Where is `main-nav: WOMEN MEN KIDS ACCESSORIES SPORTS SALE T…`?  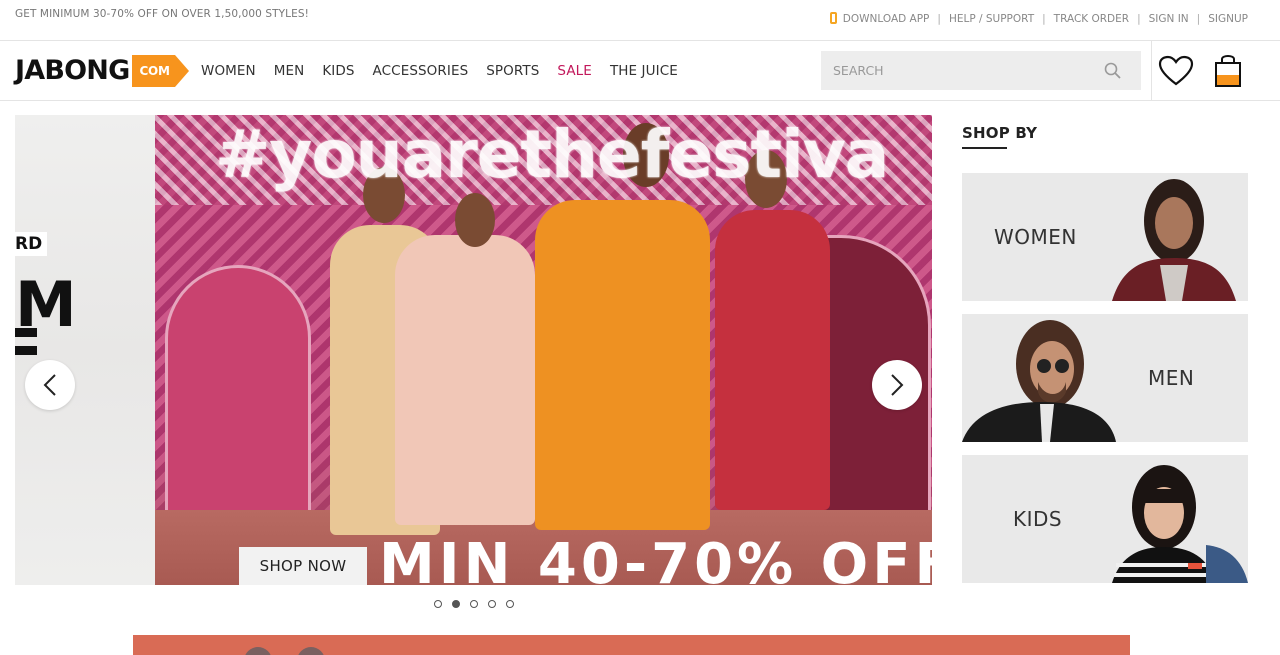
main-nav: WOMEN MEN KIDS ACCESSORIES SPORTS SALE T… is located at coordinates (448, 71).